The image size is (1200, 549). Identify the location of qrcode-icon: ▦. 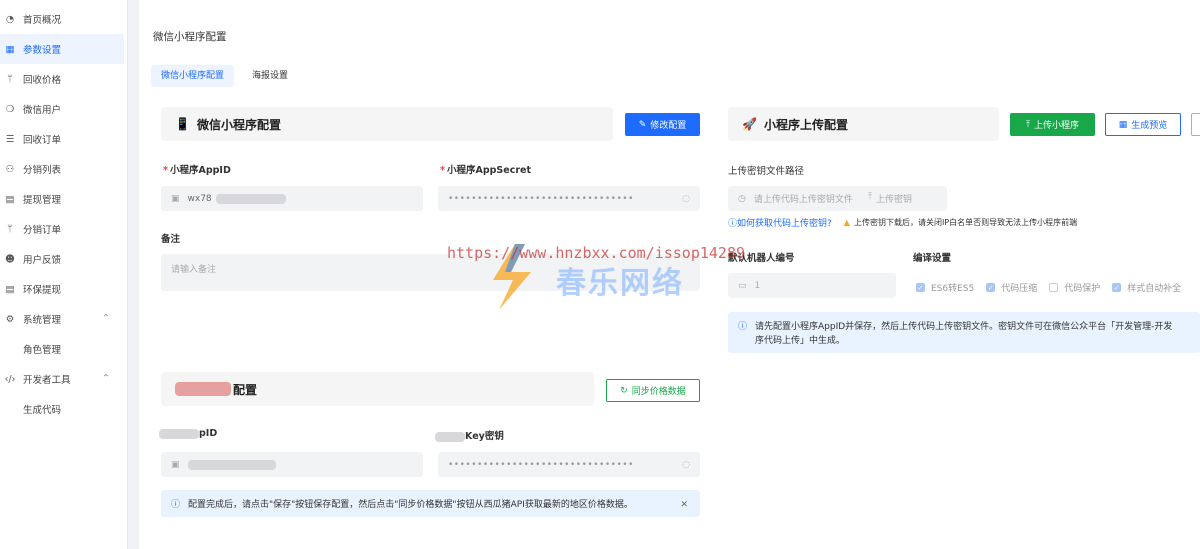
(1123, 124).